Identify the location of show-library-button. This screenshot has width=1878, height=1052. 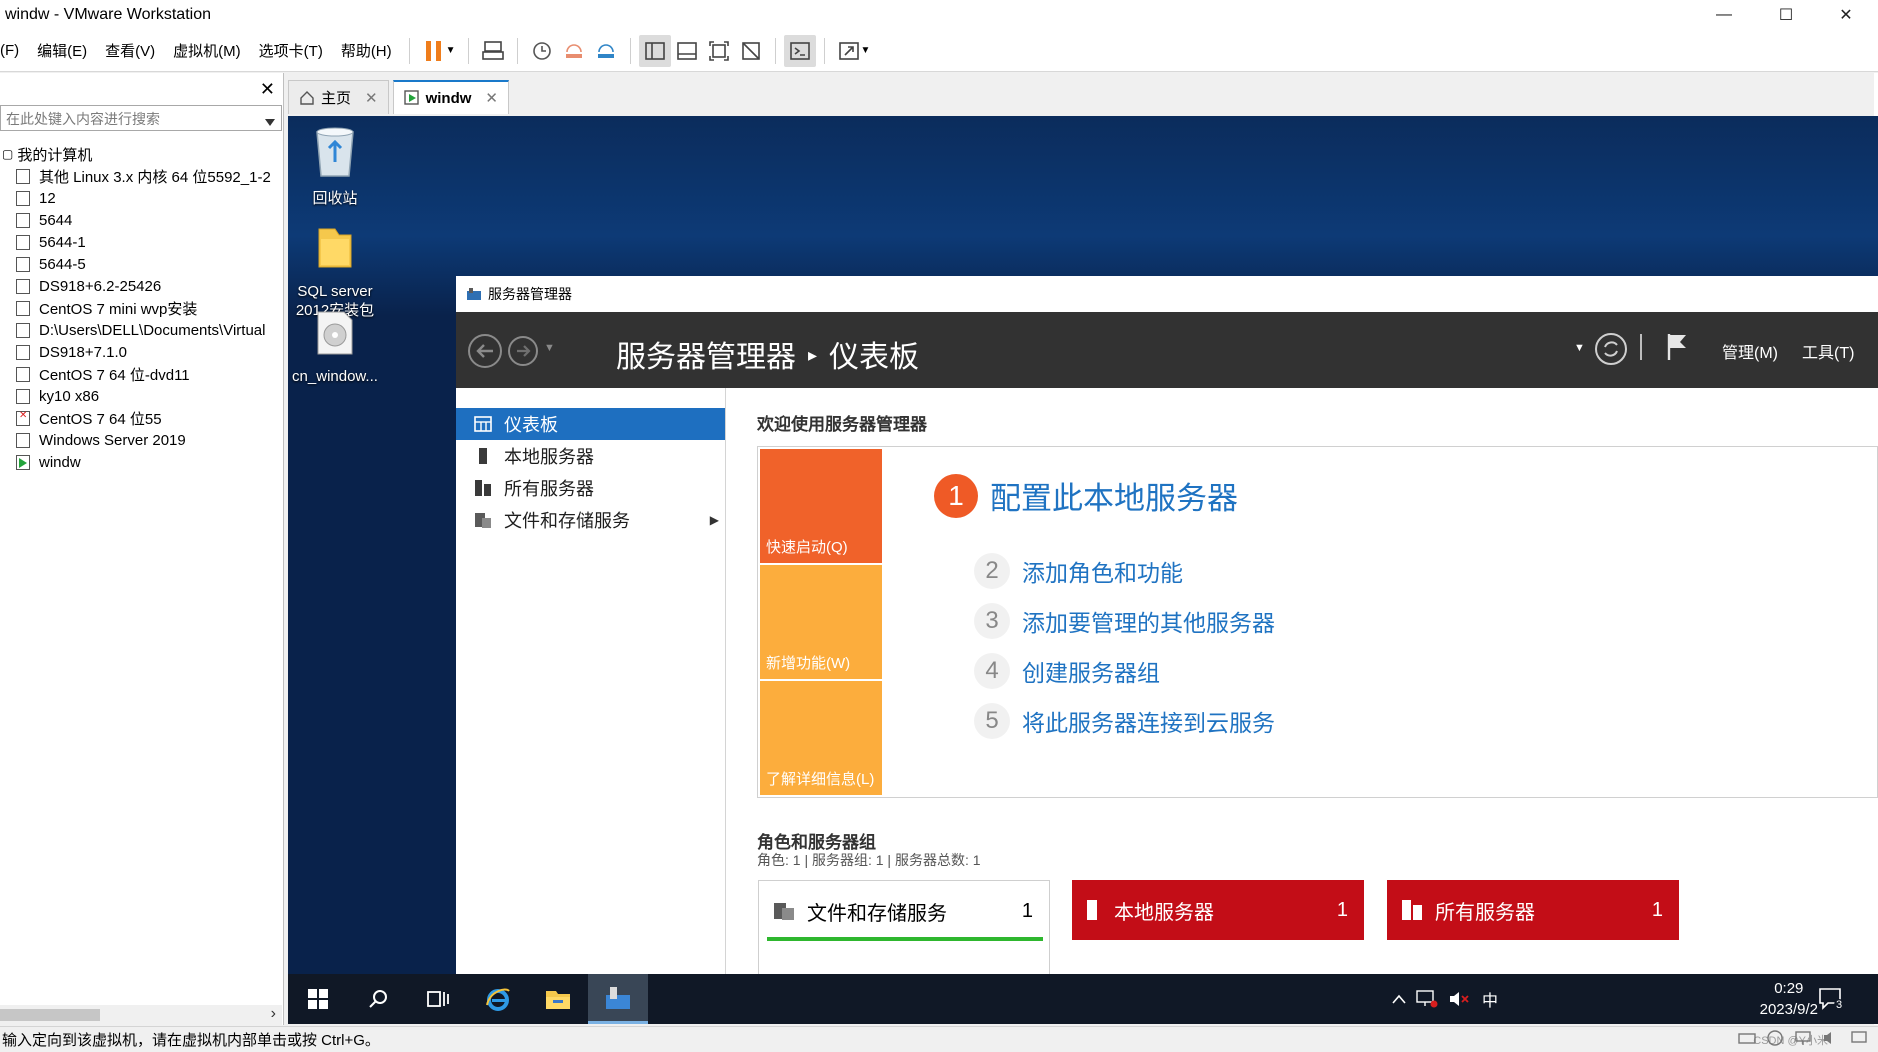
(654, 50).